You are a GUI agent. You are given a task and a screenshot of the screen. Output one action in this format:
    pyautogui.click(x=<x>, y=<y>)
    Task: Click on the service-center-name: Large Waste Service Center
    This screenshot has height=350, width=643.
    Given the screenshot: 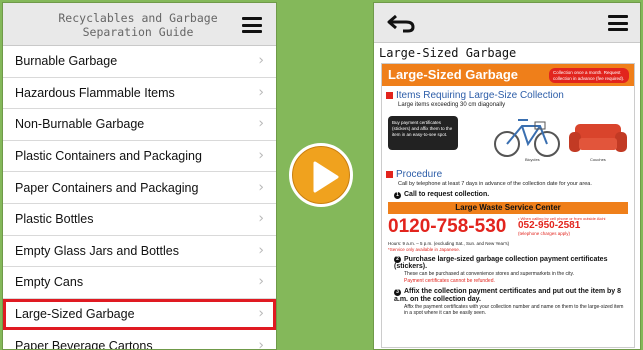 What is the action you would take?
    pyautogui.click(x=508, y=207)
    